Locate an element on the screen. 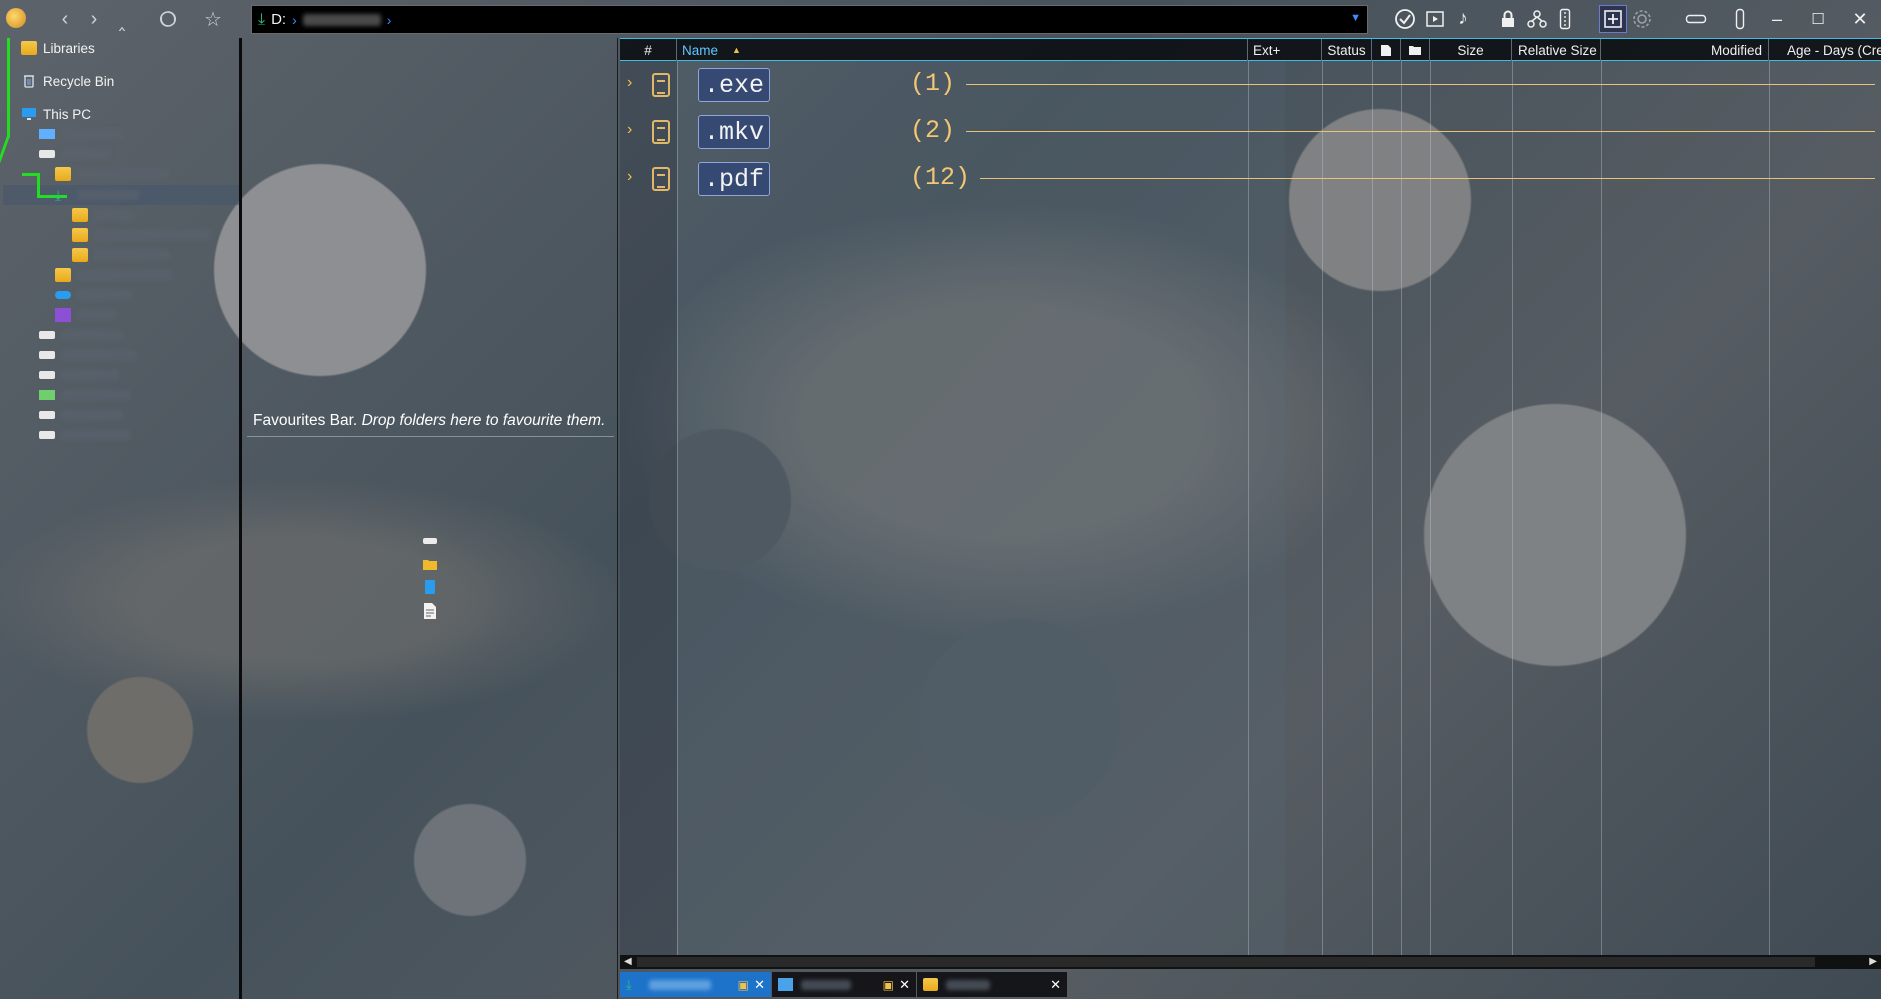  group-row-mkv: › .mkv (2) is located at coordinates (1250, 132).